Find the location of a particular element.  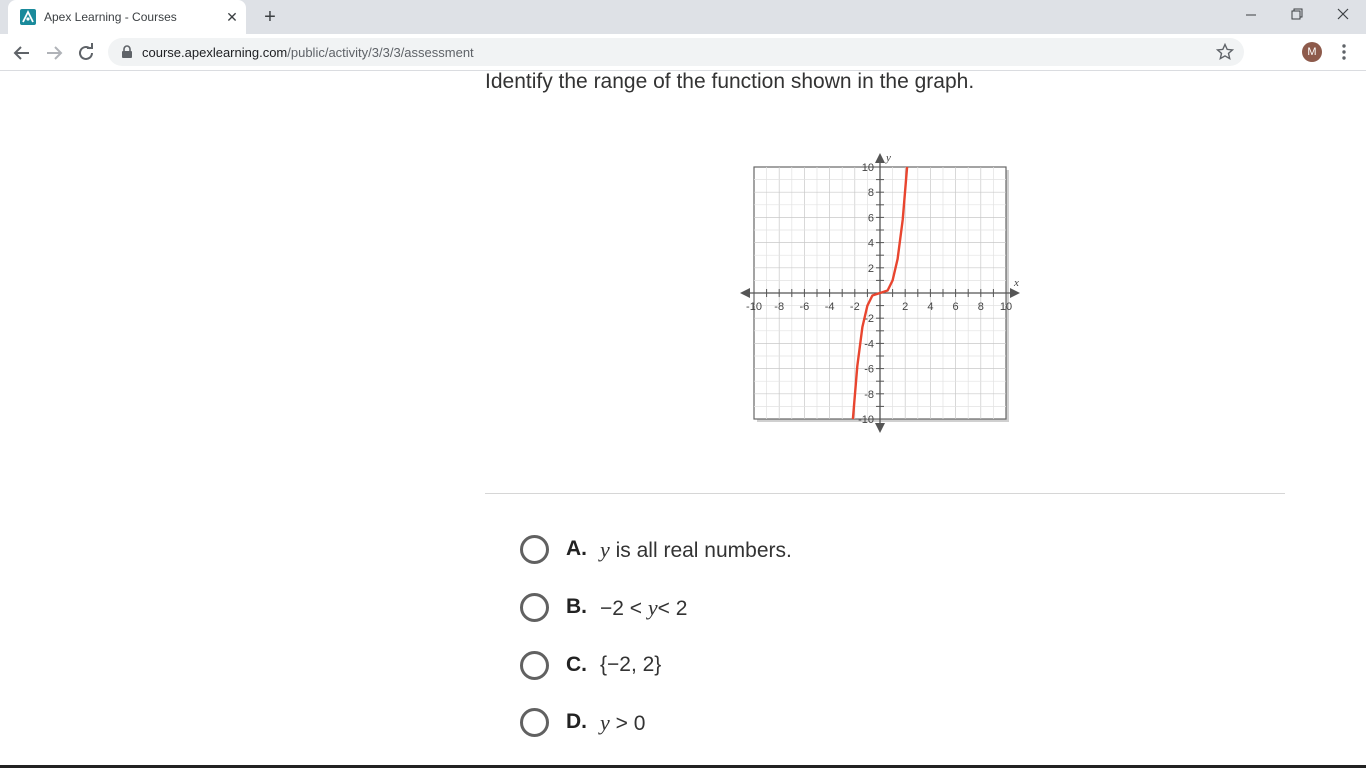

choice-text: −2 < y< 2 is located at coordinates (643, 608).